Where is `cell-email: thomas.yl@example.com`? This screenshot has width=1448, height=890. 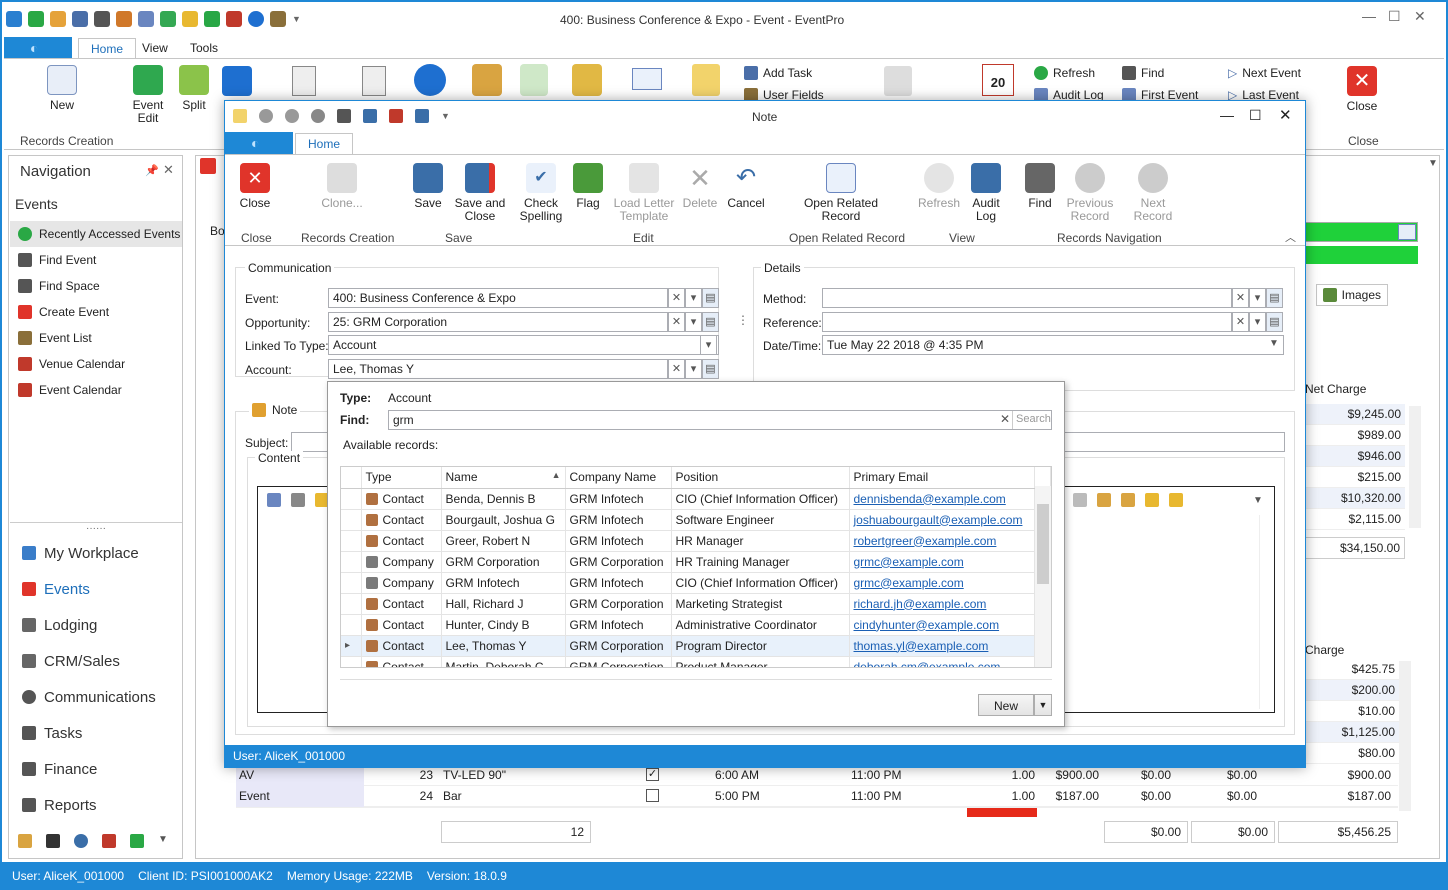 cell-email: thomas.yl@example.com is located at coordinates (942, 646).